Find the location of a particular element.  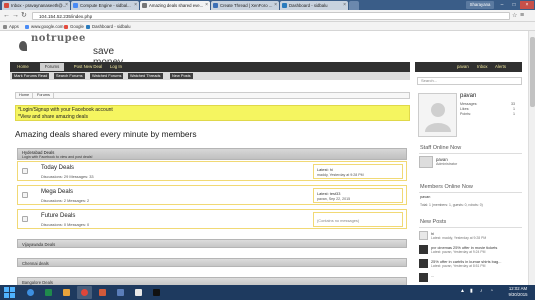

taskbar-clock: 12:02 AM 9/30/2015 is located at coordinates (518, 292).